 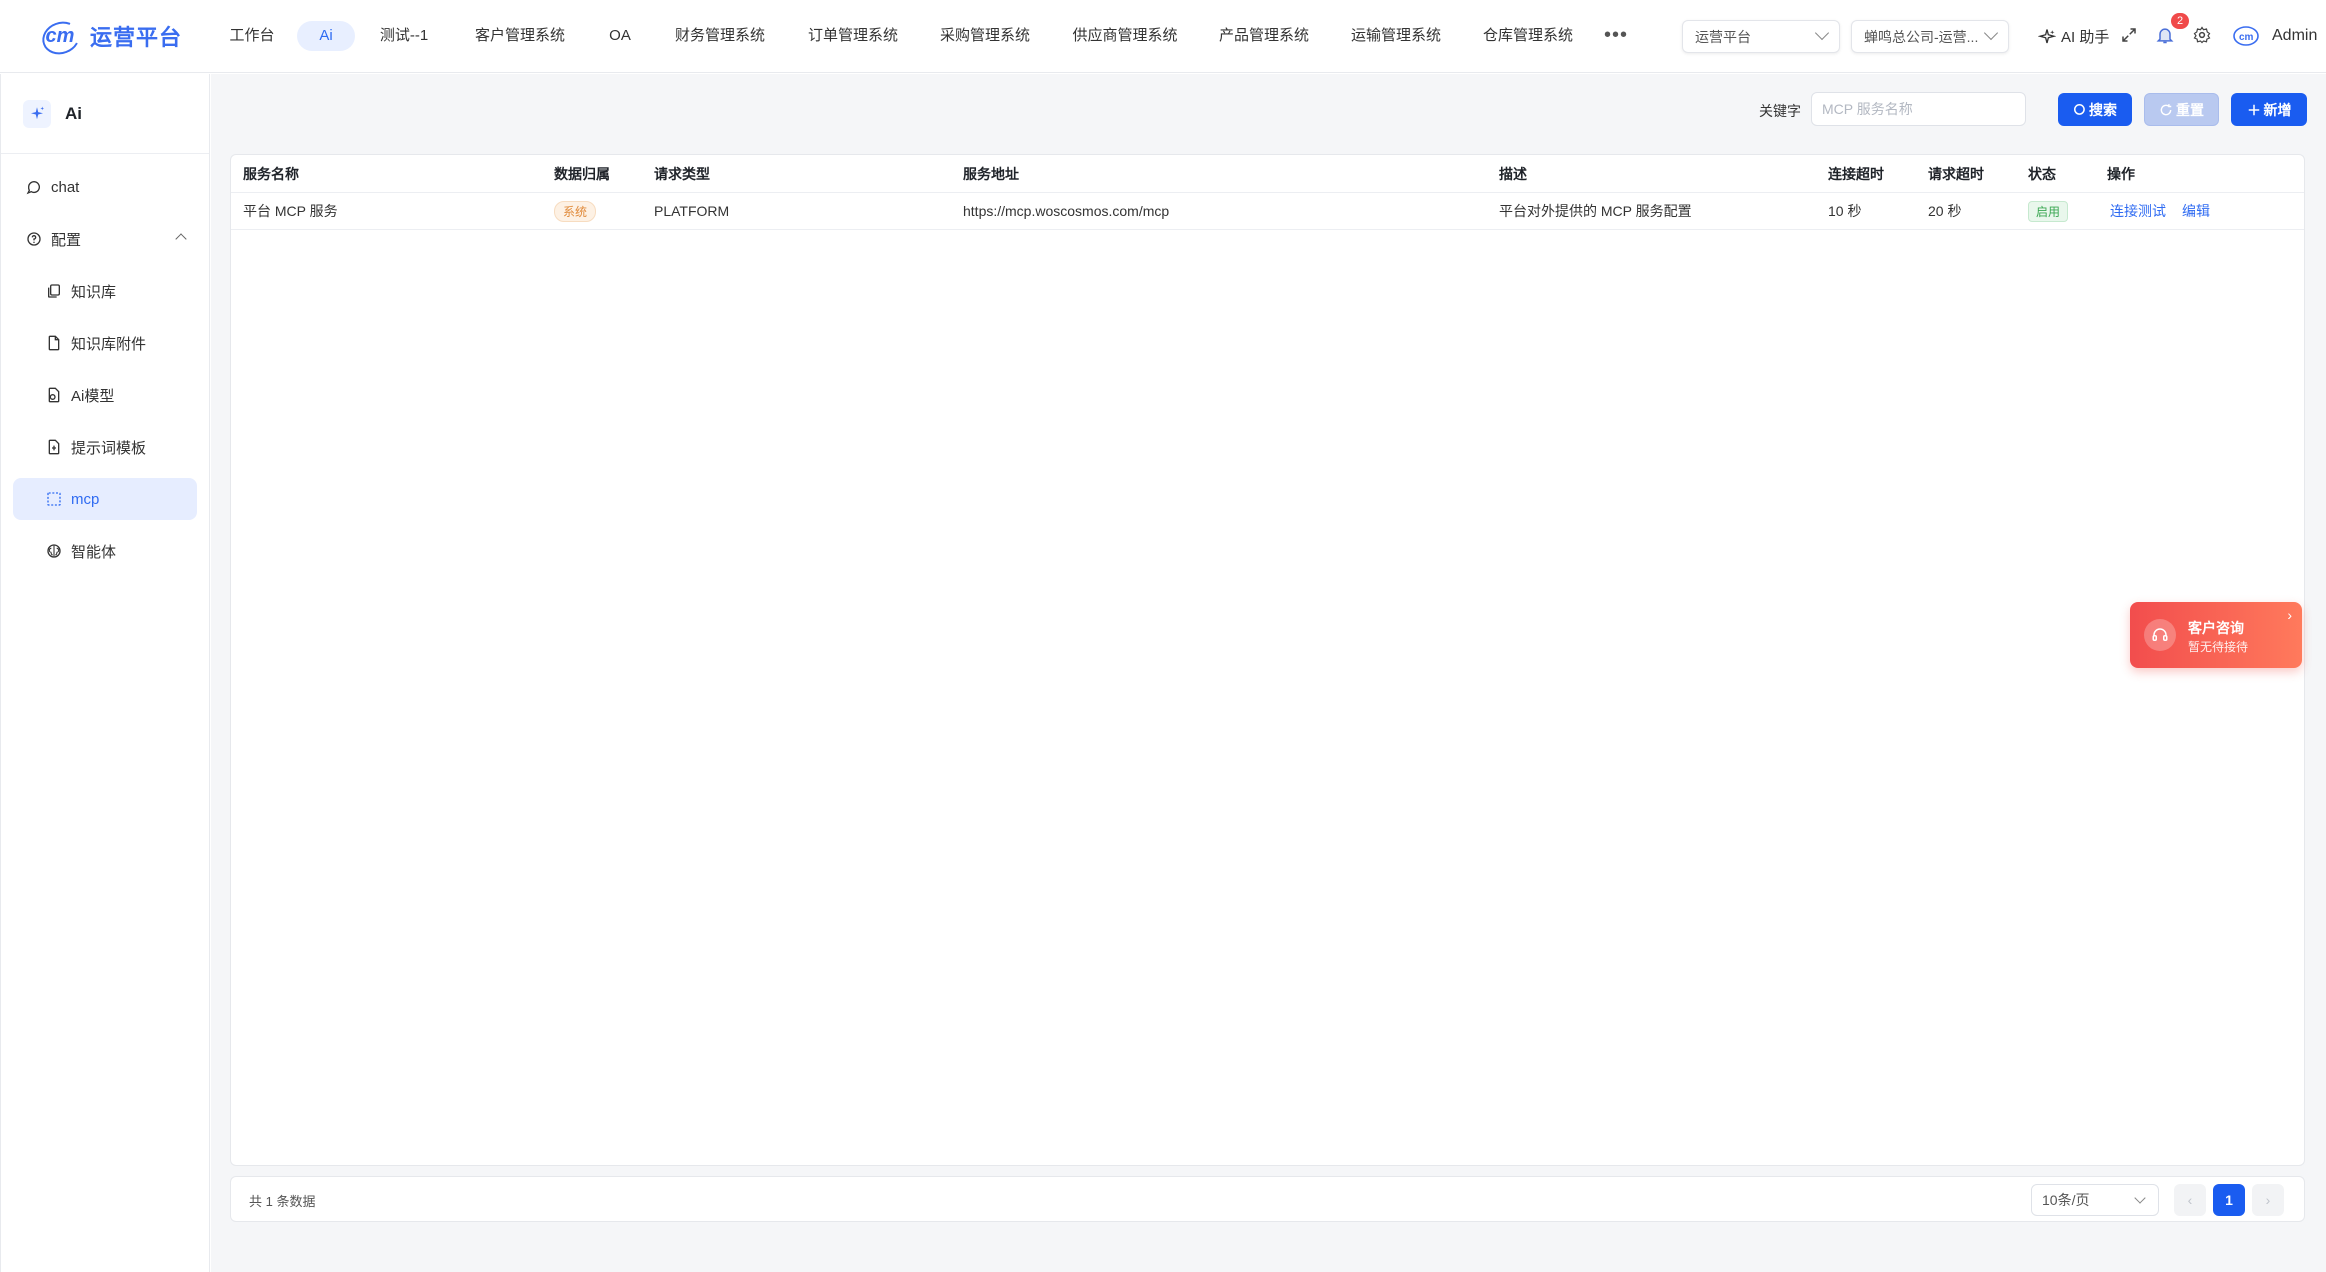 What do you see at coordinates (2190, 1200) in the screenshot?
I see `prev-page-button: ‹` at bounding box center [2190, 1200].